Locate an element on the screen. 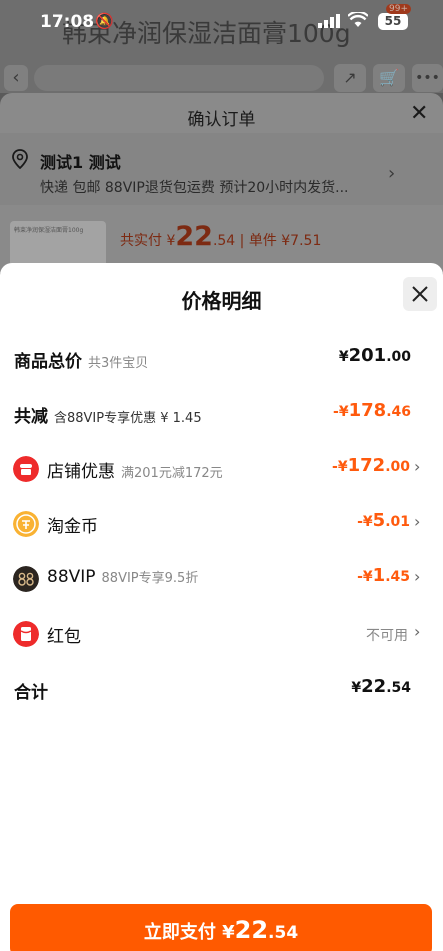  row-red-packet: 红包 不可用 › is located at coordinates (221, 634).